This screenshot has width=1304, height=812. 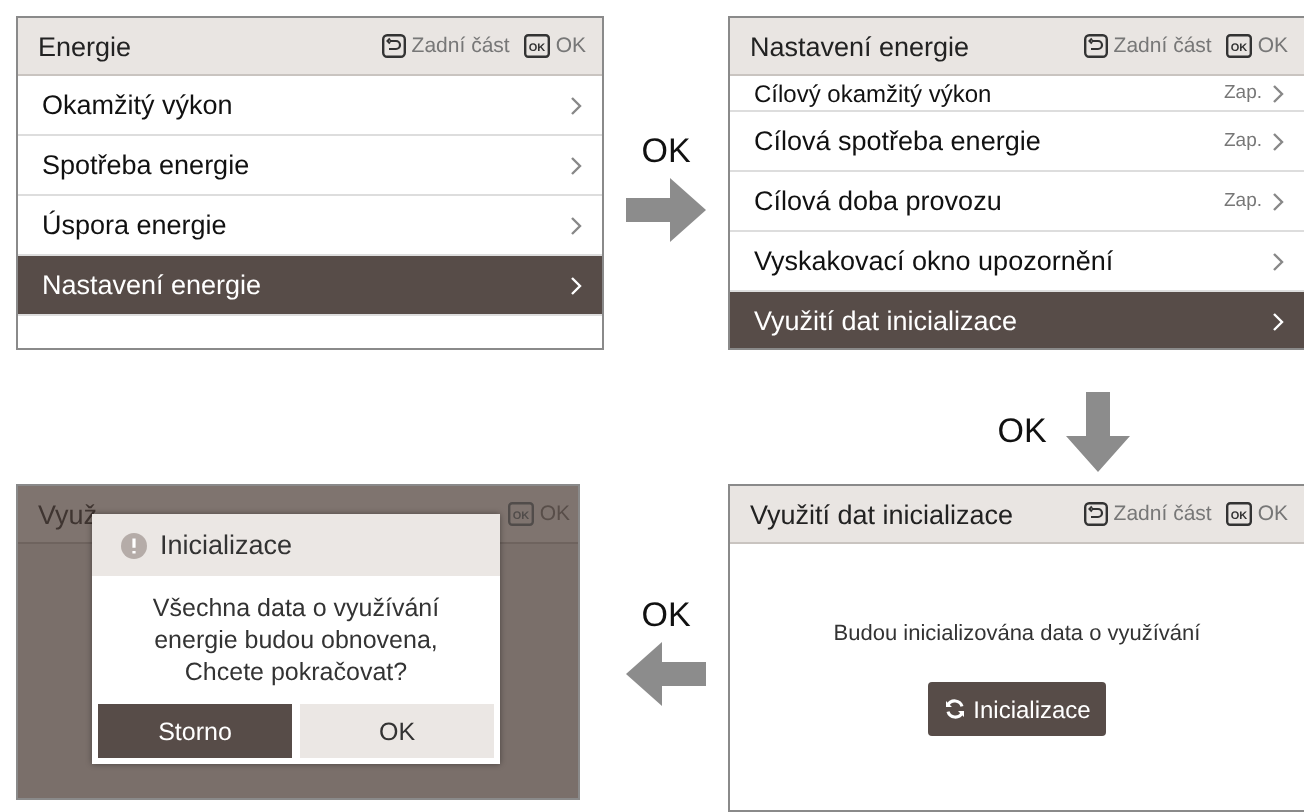 What do you see at coordinates (878, 201) in the screenshot?
I see `menu-item-label: Cílová doba provozu` at bounding box center [878, 201].